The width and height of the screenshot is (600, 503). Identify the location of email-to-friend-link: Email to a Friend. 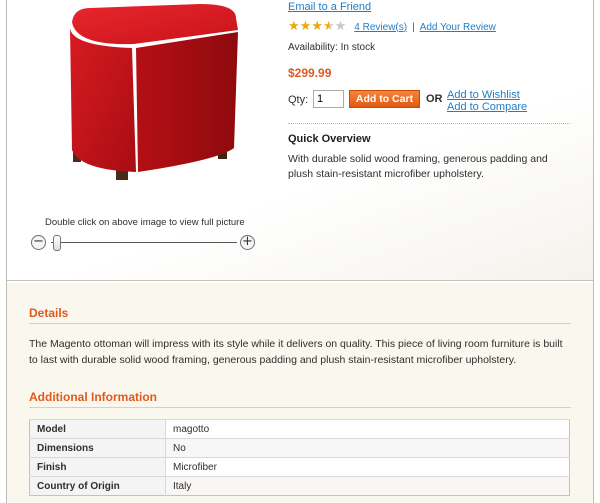
(329, 7).